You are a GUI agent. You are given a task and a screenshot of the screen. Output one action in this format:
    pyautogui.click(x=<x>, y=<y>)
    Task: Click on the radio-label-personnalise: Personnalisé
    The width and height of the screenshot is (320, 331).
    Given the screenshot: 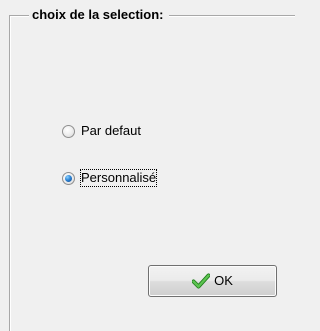 What is the action you would take?
    pyautogui.click(x=118, y=178)
    